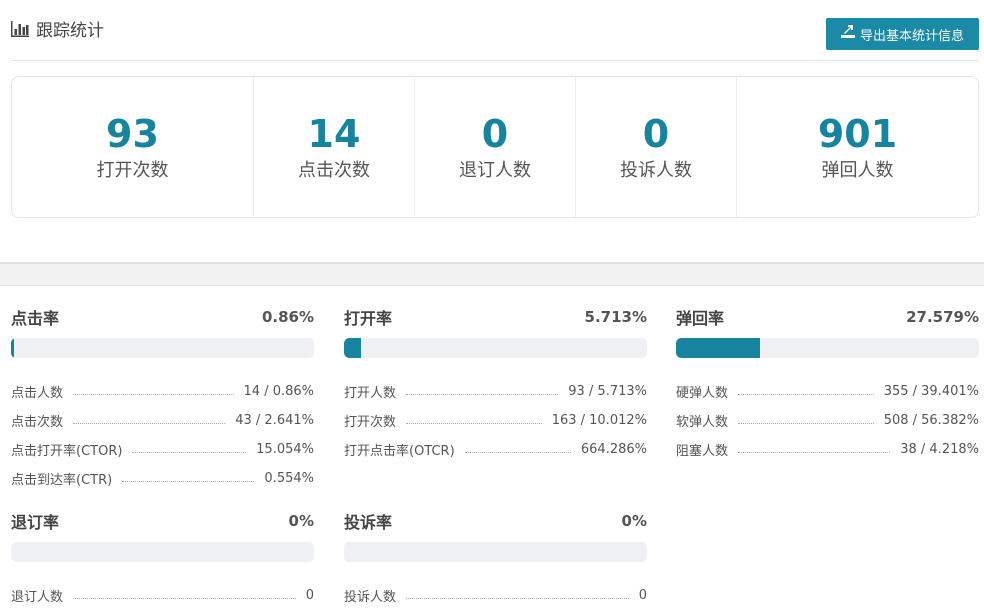 The width and height of the screenshot is (984, 610). I want to click on metric-name: 退订率, so click(35, 522).